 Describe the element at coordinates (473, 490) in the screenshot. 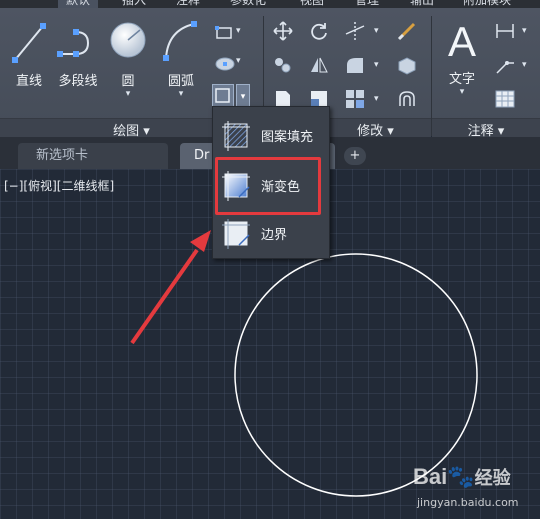

I see `watermark: Bai🐾经验 jingyan.baidu.com` at that location.